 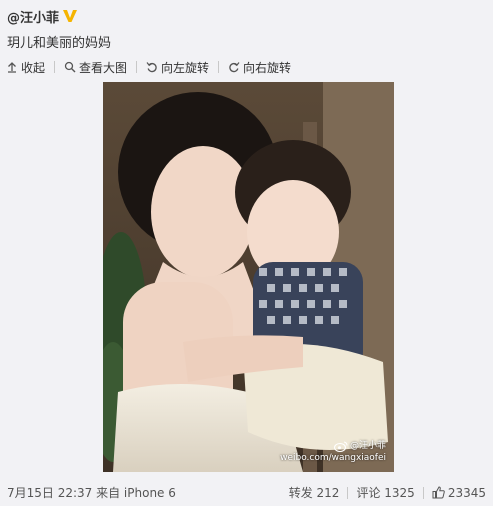 I want to click on like-button: 23345, so click(x=459, y=493).